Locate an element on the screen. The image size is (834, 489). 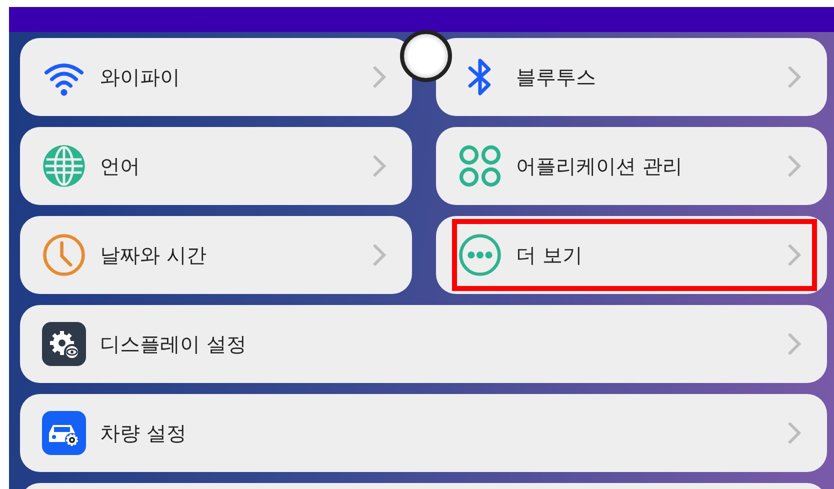
settings-item: 언어 is located at coordinates (216, 166).